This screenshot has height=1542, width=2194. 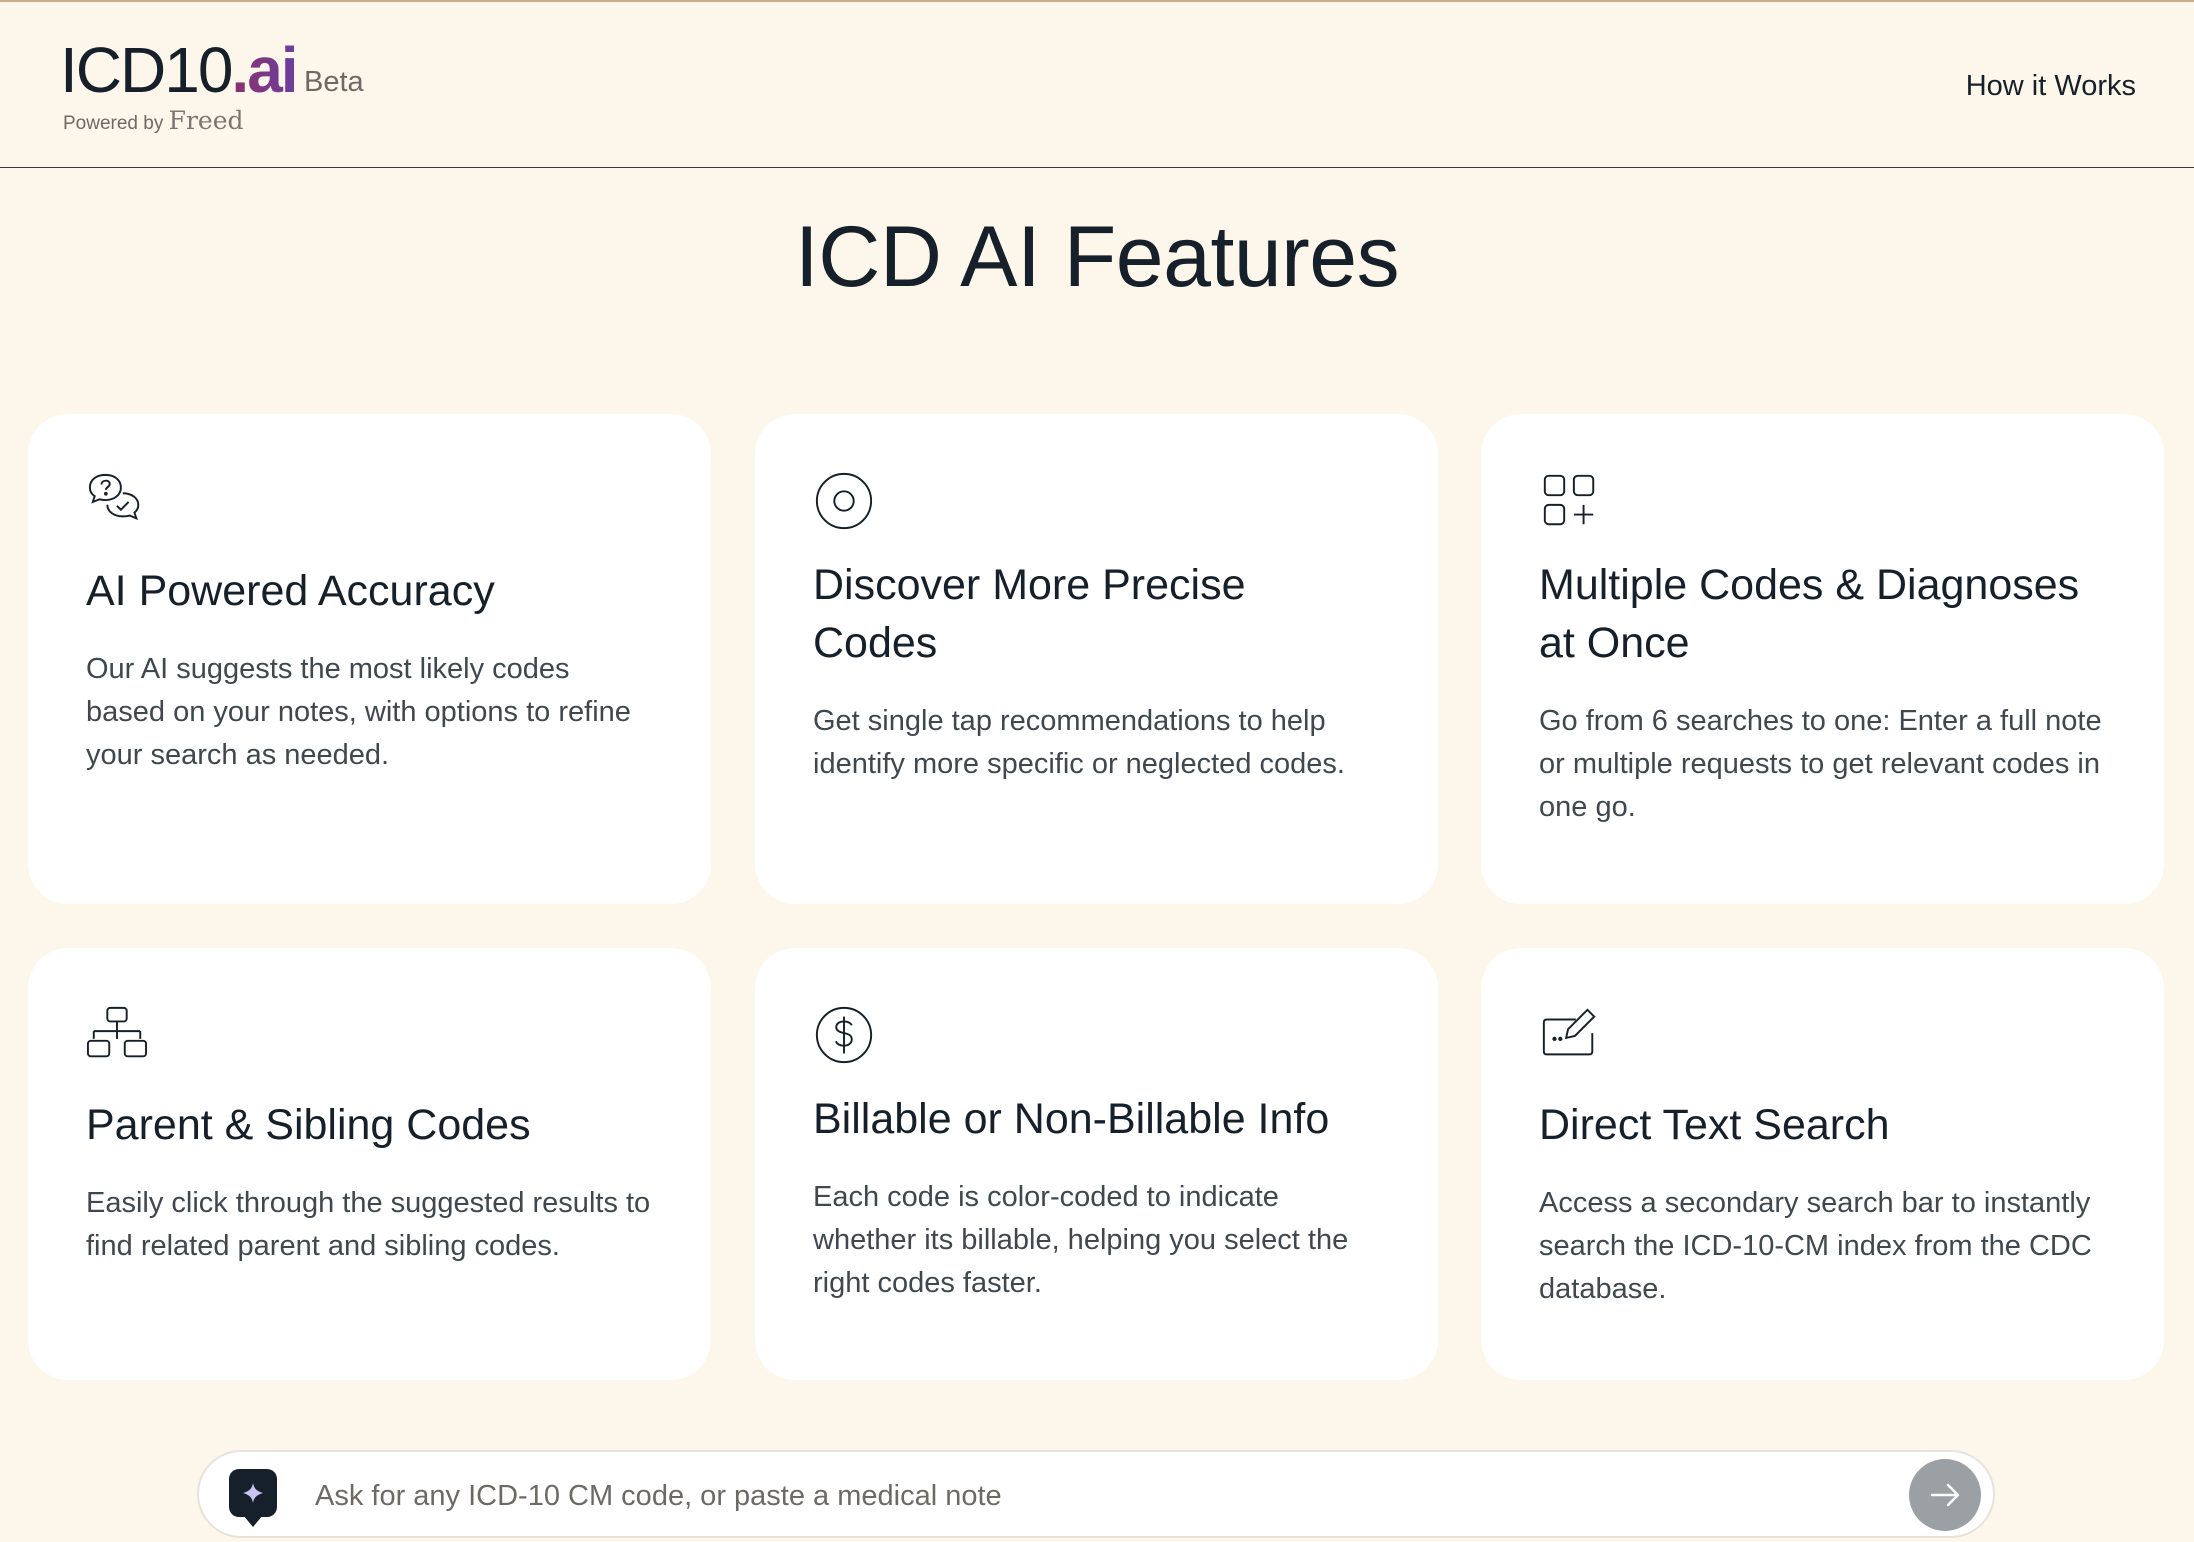 What do you see at coordinates (844, 1035) in the screenshot?
I see `dollar-circle-icon` at bounding box center [844, 1035].